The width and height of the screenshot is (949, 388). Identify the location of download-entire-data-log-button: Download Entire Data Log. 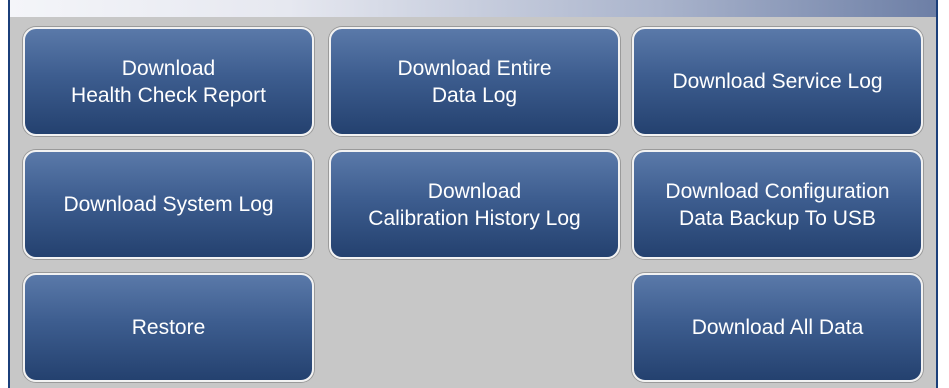
(474, 81).